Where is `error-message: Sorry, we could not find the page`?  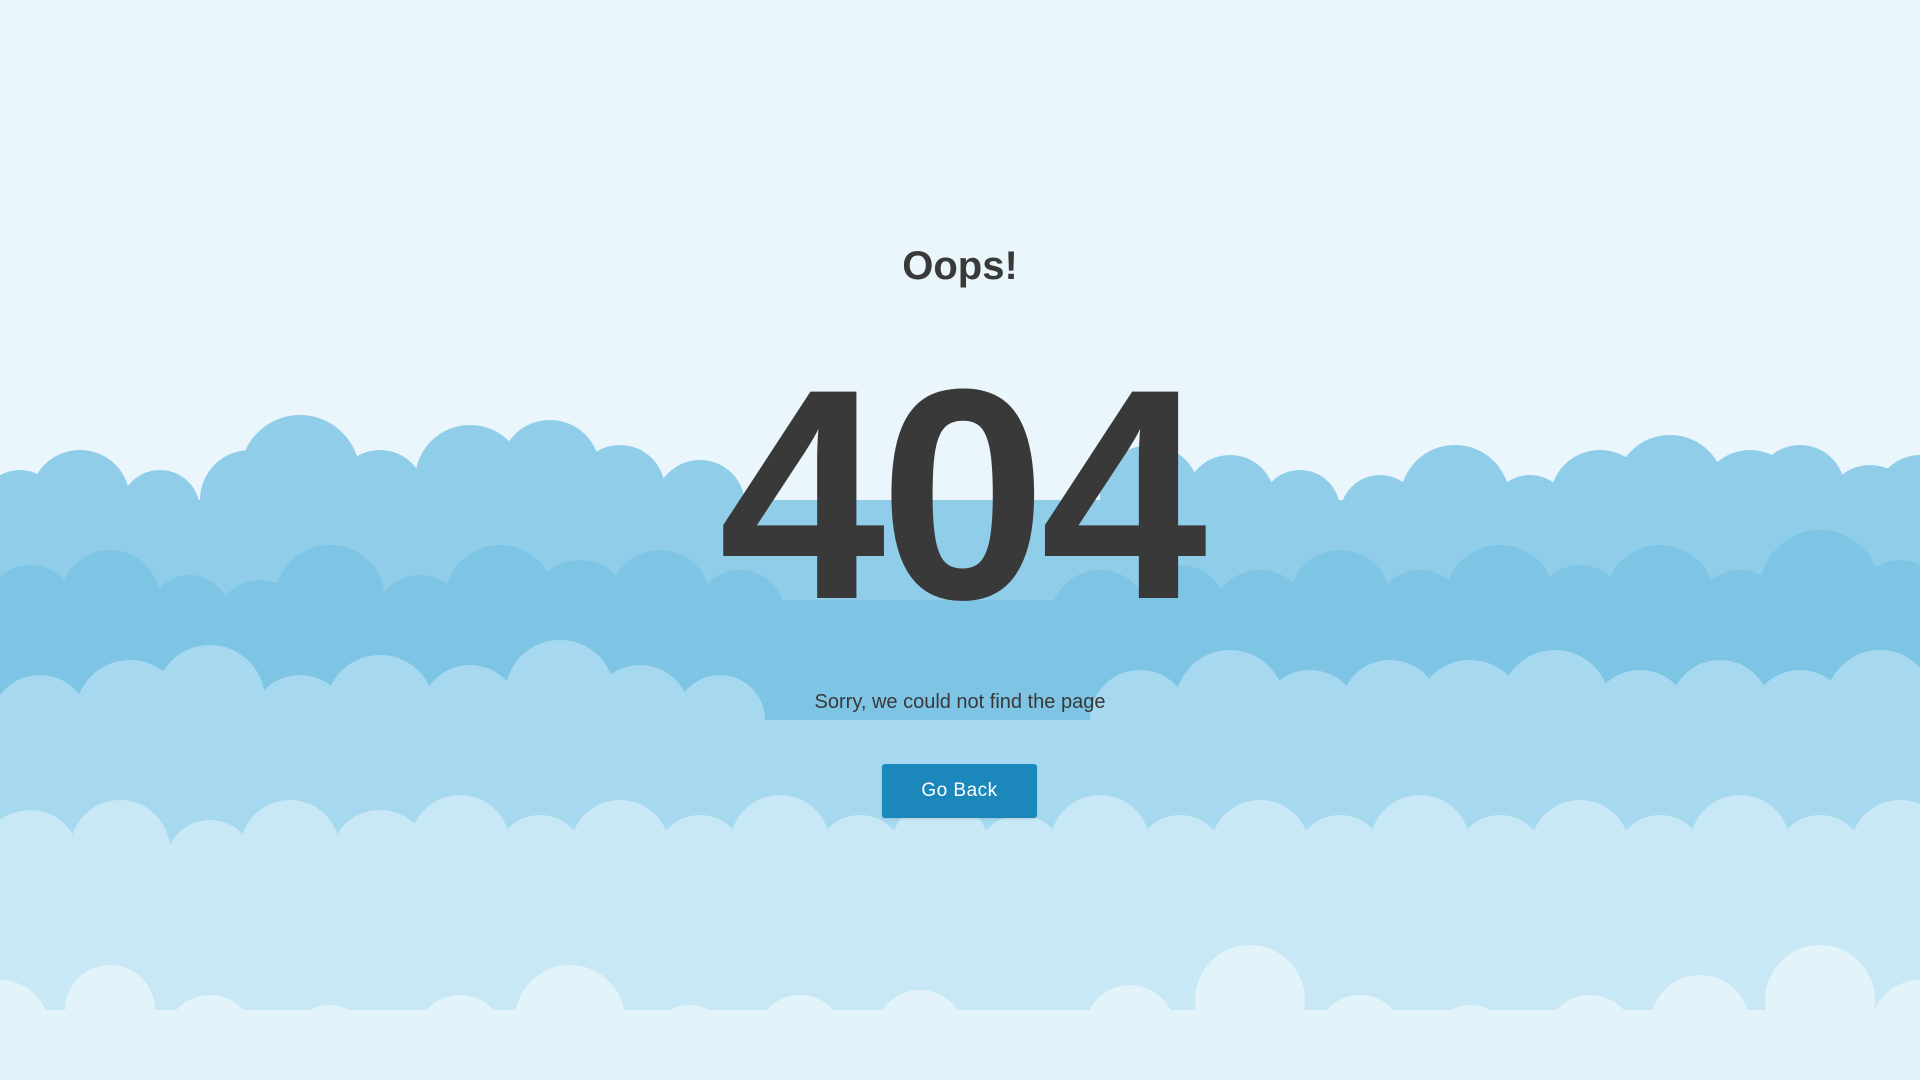
error-message: Sorry, we could not find the page is located at coordinates (960, 702).